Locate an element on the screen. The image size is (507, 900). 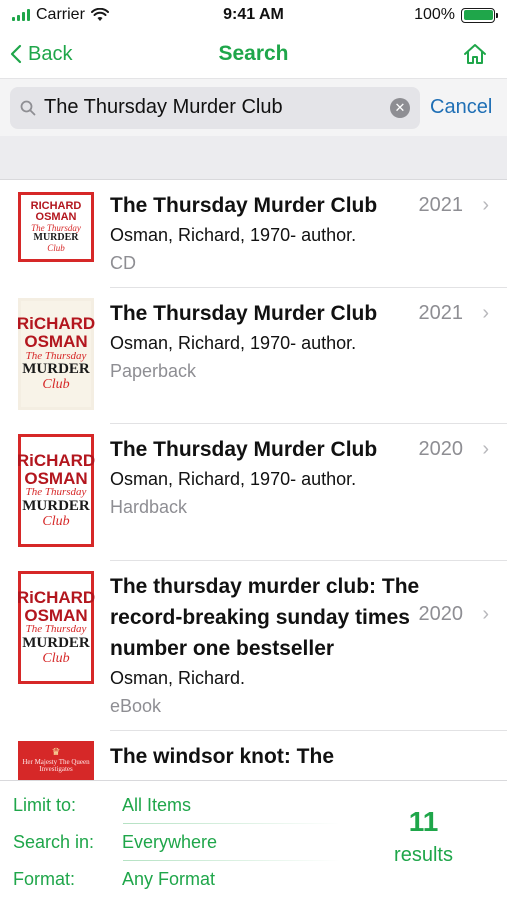
filter-label: Search in: is located at coordinates (54, 842).